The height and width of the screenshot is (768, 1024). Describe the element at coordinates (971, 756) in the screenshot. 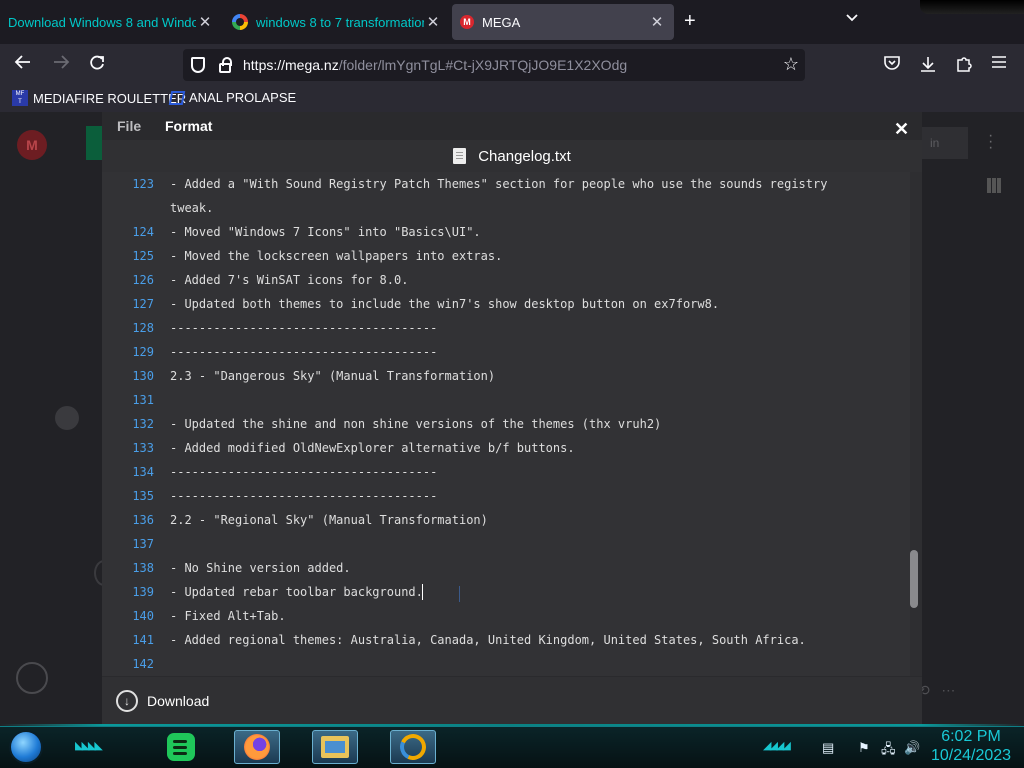

I see `clock-date: 10/24/2023` at that location.